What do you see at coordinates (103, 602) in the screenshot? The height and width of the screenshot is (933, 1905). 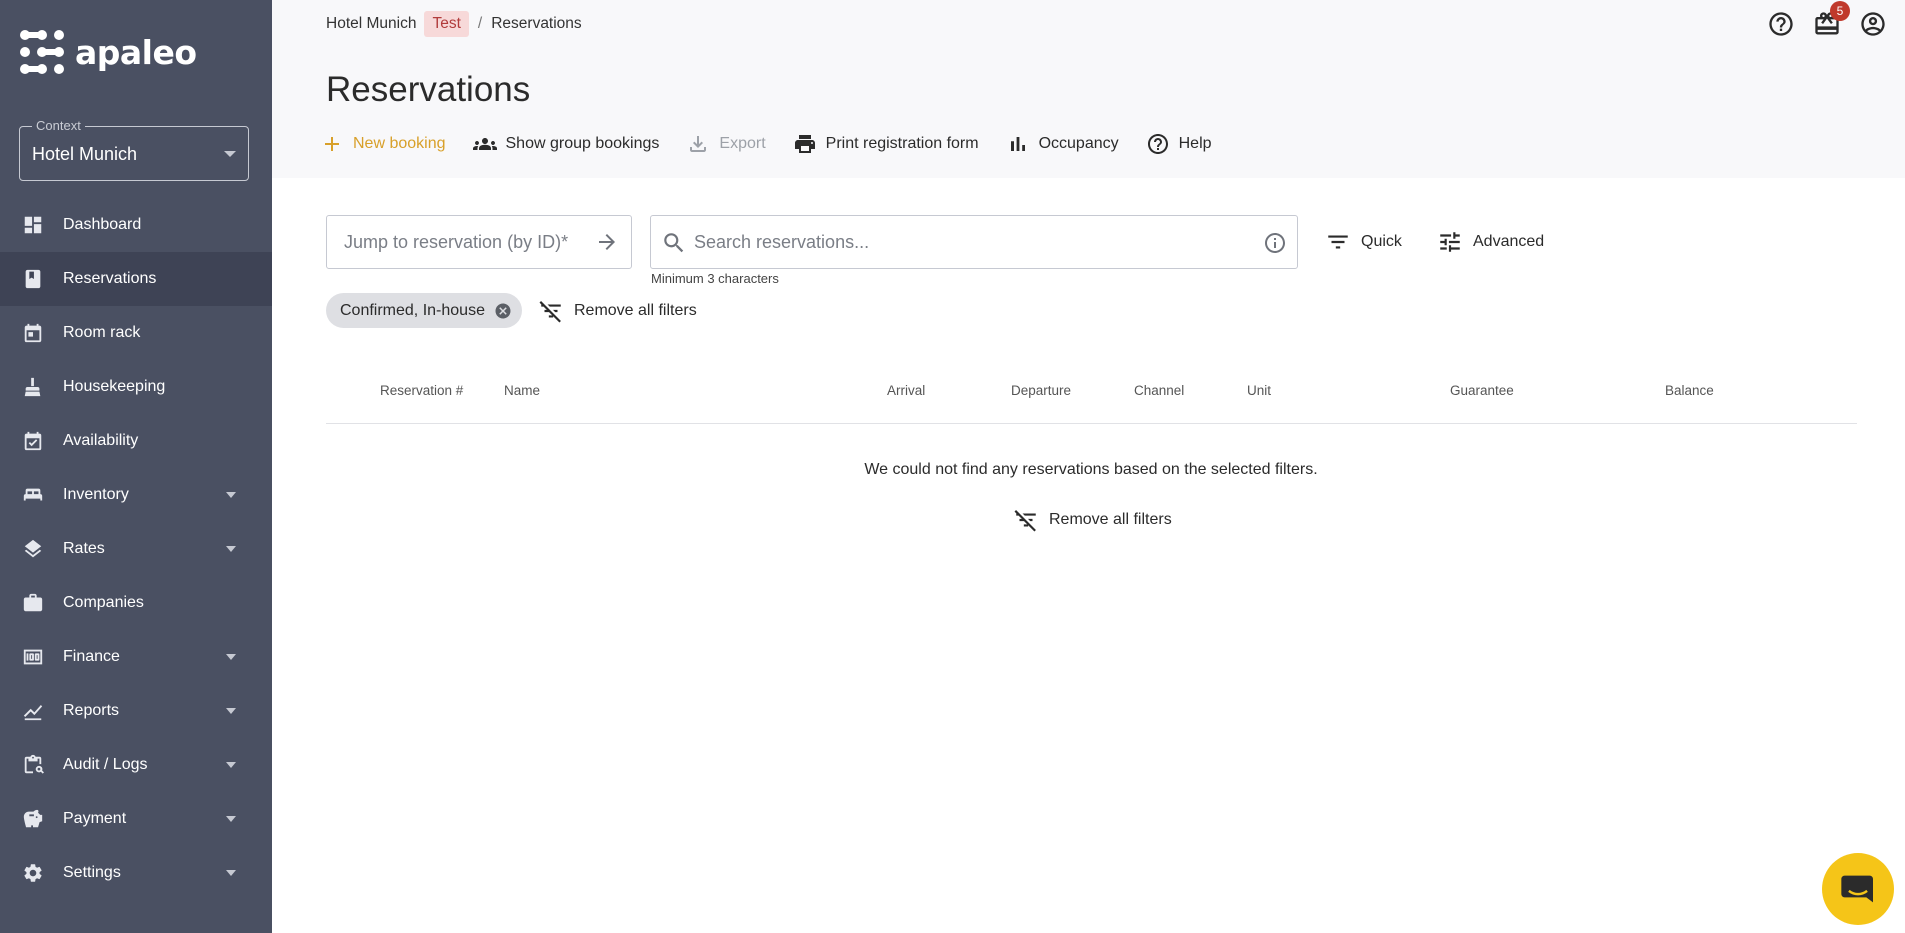 I see `sidebar-item-label: Companies` at bounding box center [103, 602].